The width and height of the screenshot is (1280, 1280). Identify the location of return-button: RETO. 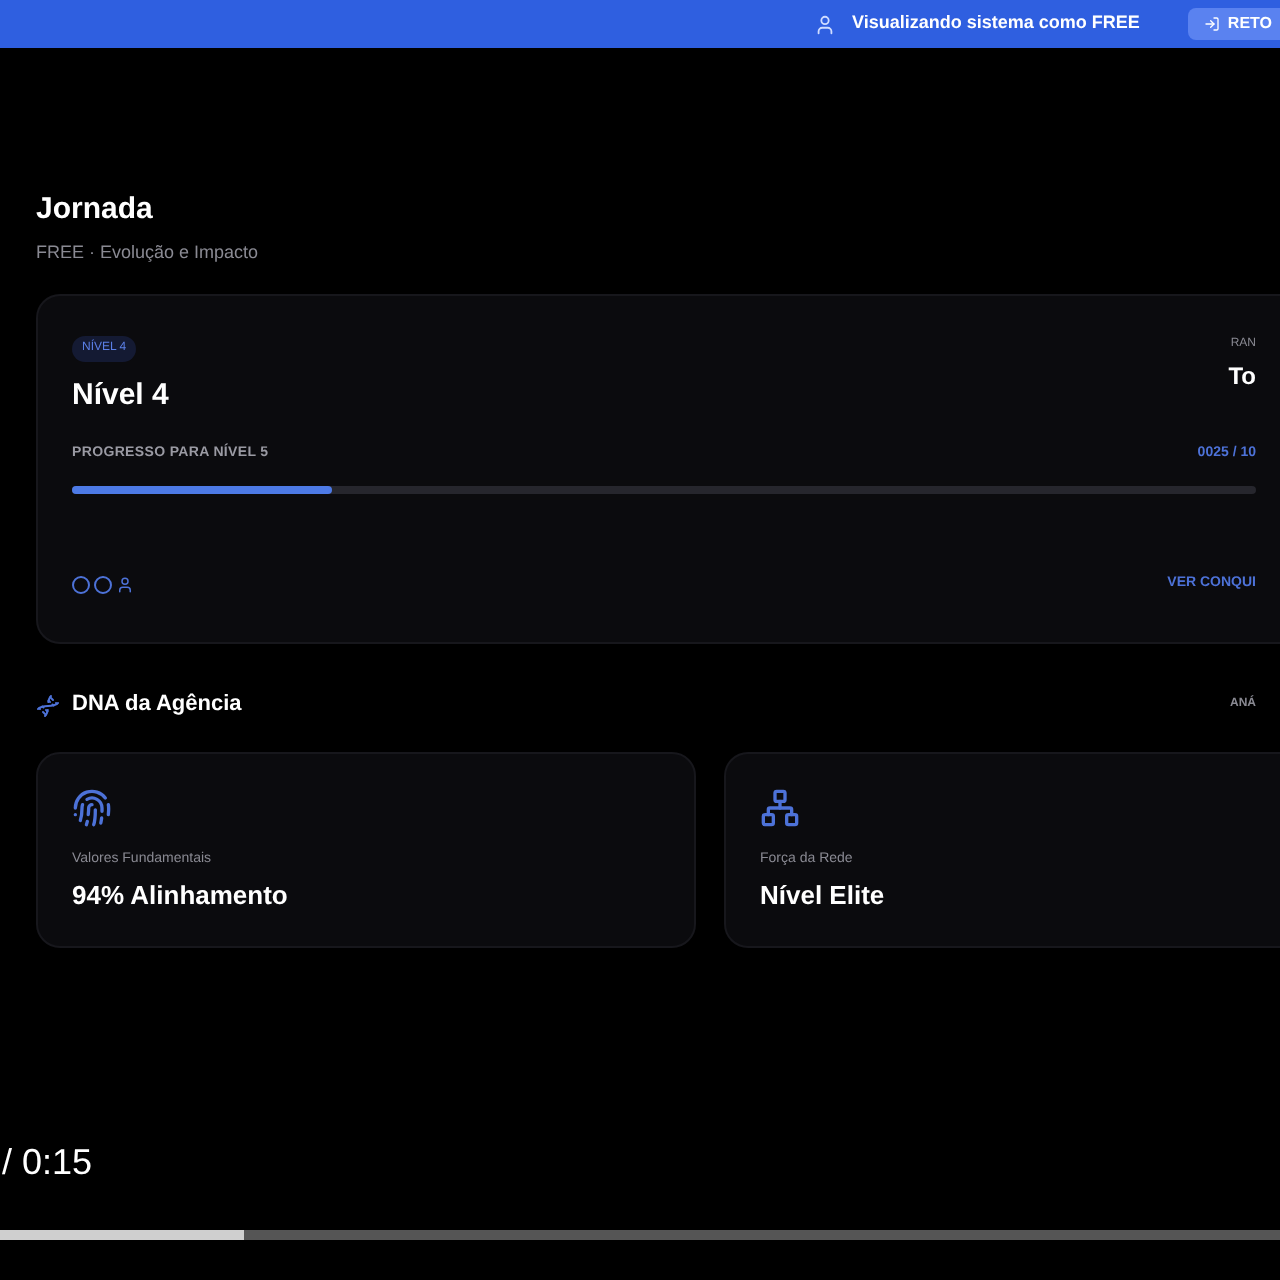
(1233, 24).